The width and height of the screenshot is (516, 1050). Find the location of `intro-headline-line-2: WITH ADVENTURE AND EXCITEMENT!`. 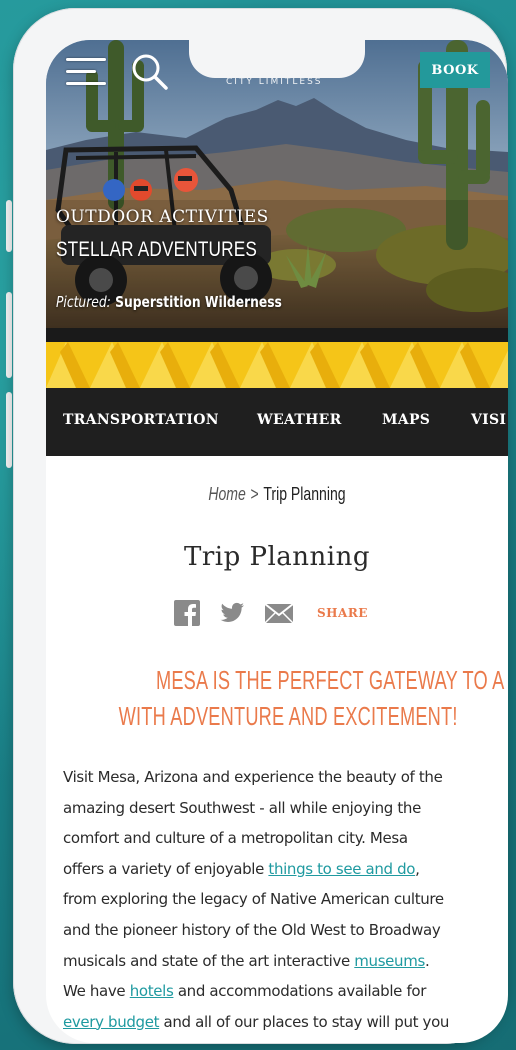

intro-headline-line-2: WITH ADVENTURE AND EXCITEMENT! is located at coordinates (288, 716).